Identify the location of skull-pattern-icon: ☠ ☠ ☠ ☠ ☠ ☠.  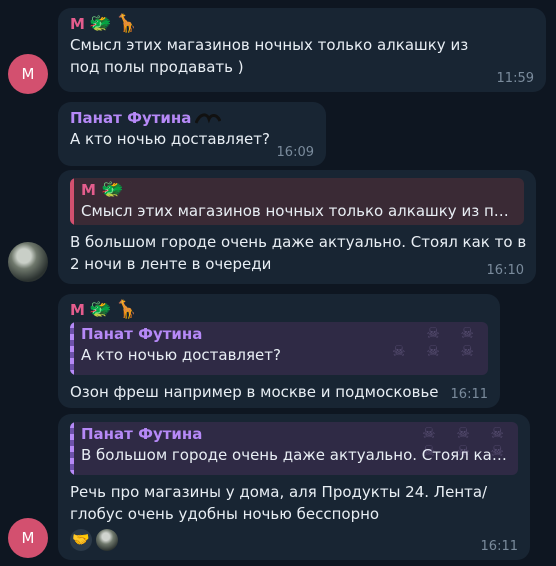
(467, 442).